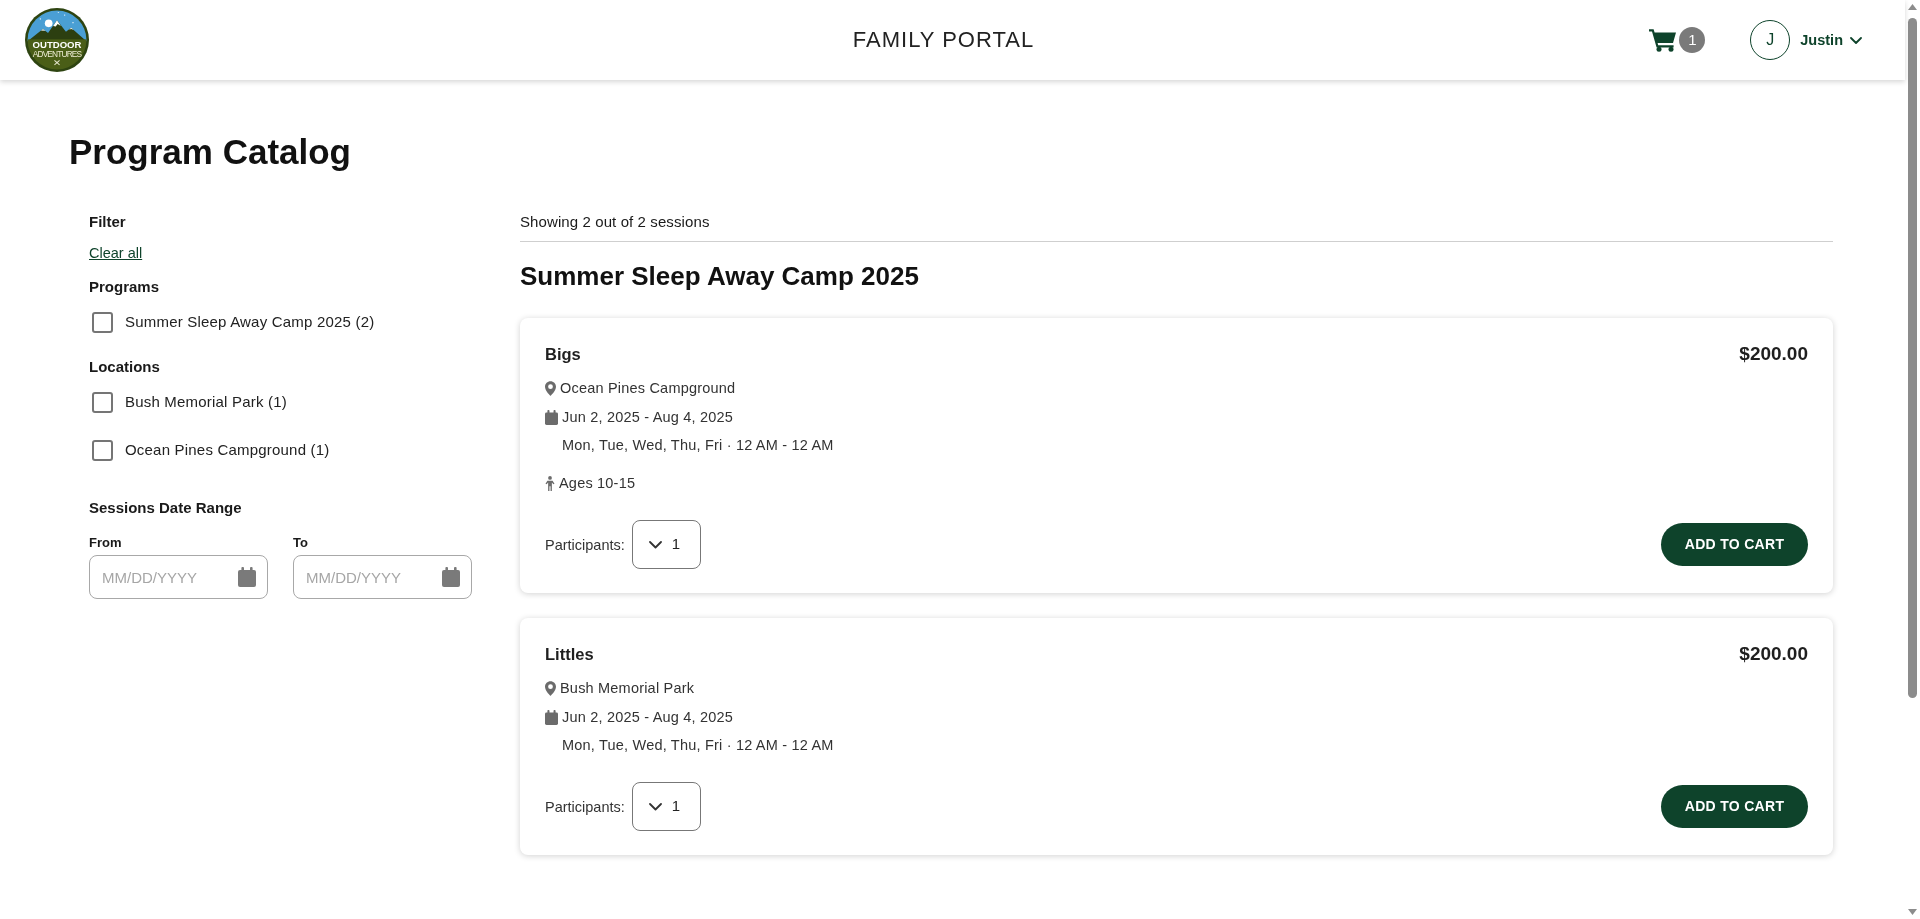 Image resolution: width=1920 pixels, height=919 pixels. Describe the element at coordinates (1770, 40) in the screenshot. I see `user-avatar: J` at that location.